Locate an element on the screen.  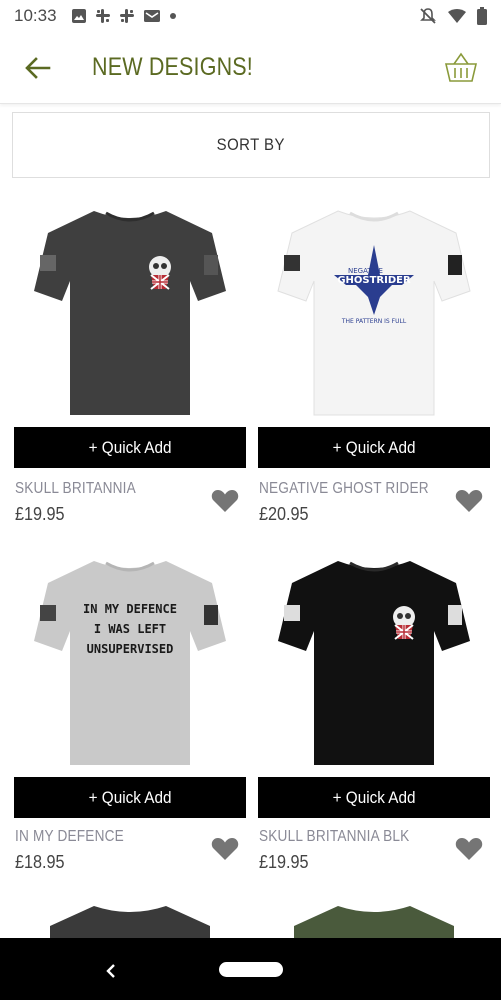
design-text-line-3: UNSUPERVISED is located at coordinates (130, 649).